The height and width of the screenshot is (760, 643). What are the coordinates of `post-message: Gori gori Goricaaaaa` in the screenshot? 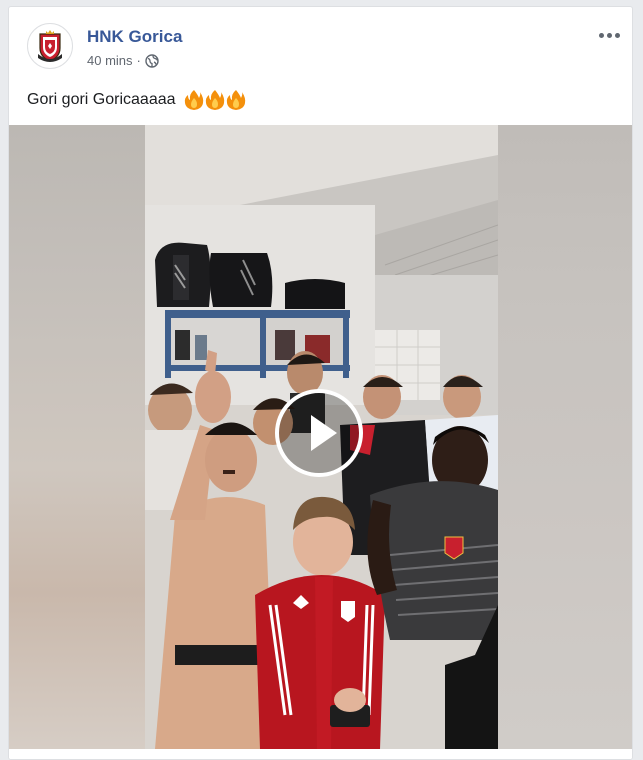 It's located at (136, 100).